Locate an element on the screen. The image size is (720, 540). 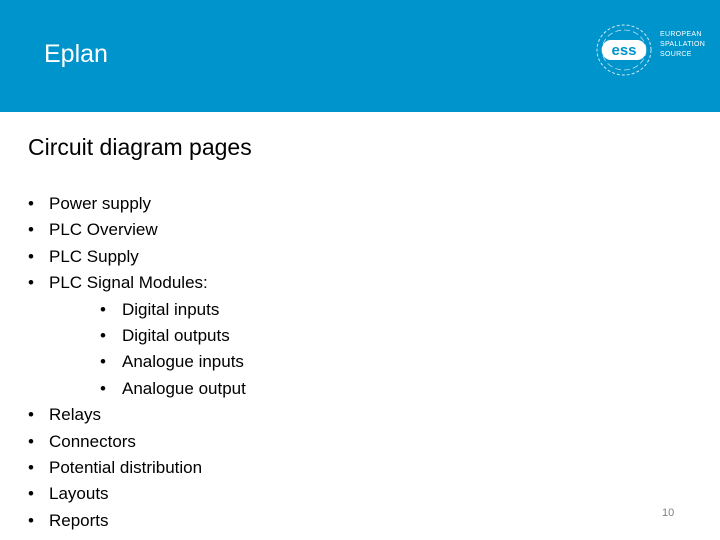
header-title: Eplan is located at coordinates (76, 54).